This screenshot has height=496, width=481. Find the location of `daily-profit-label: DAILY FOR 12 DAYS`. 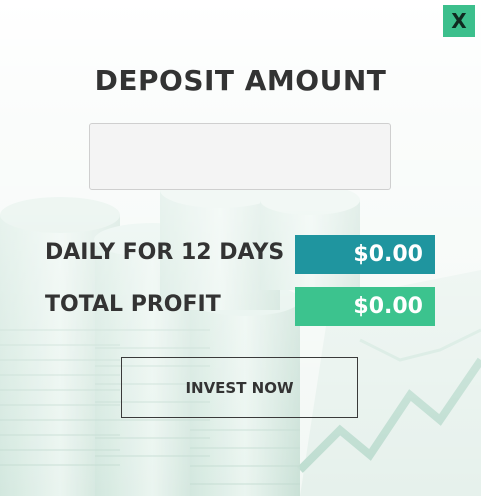

daily-profit-label: DAILY FOR 12 DAYS is located at coordinates (165, 252).